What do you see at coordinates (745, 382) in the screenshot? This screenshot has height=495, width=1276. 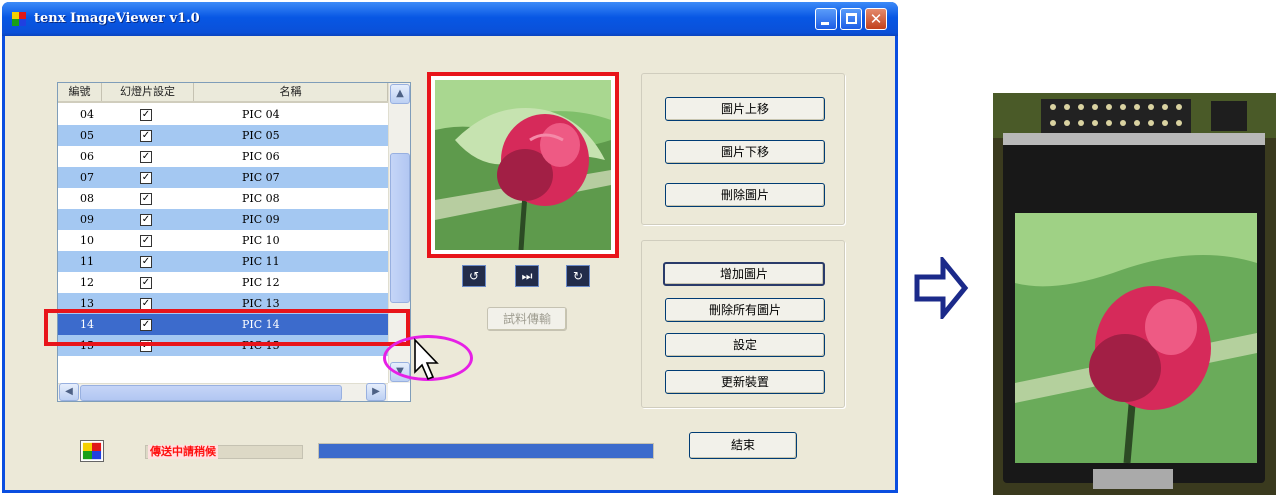 I see `update-device-button: 更新裝置` at bounding box center [745, 382].